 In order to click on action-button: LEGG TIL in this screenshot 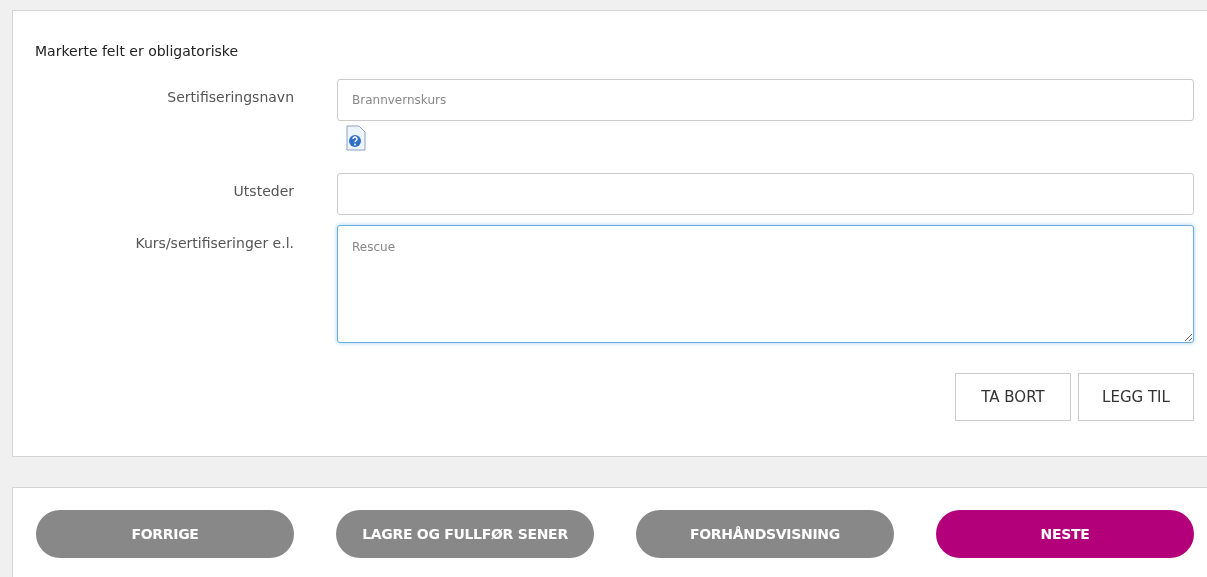, I will do `click(1136, 397)`.